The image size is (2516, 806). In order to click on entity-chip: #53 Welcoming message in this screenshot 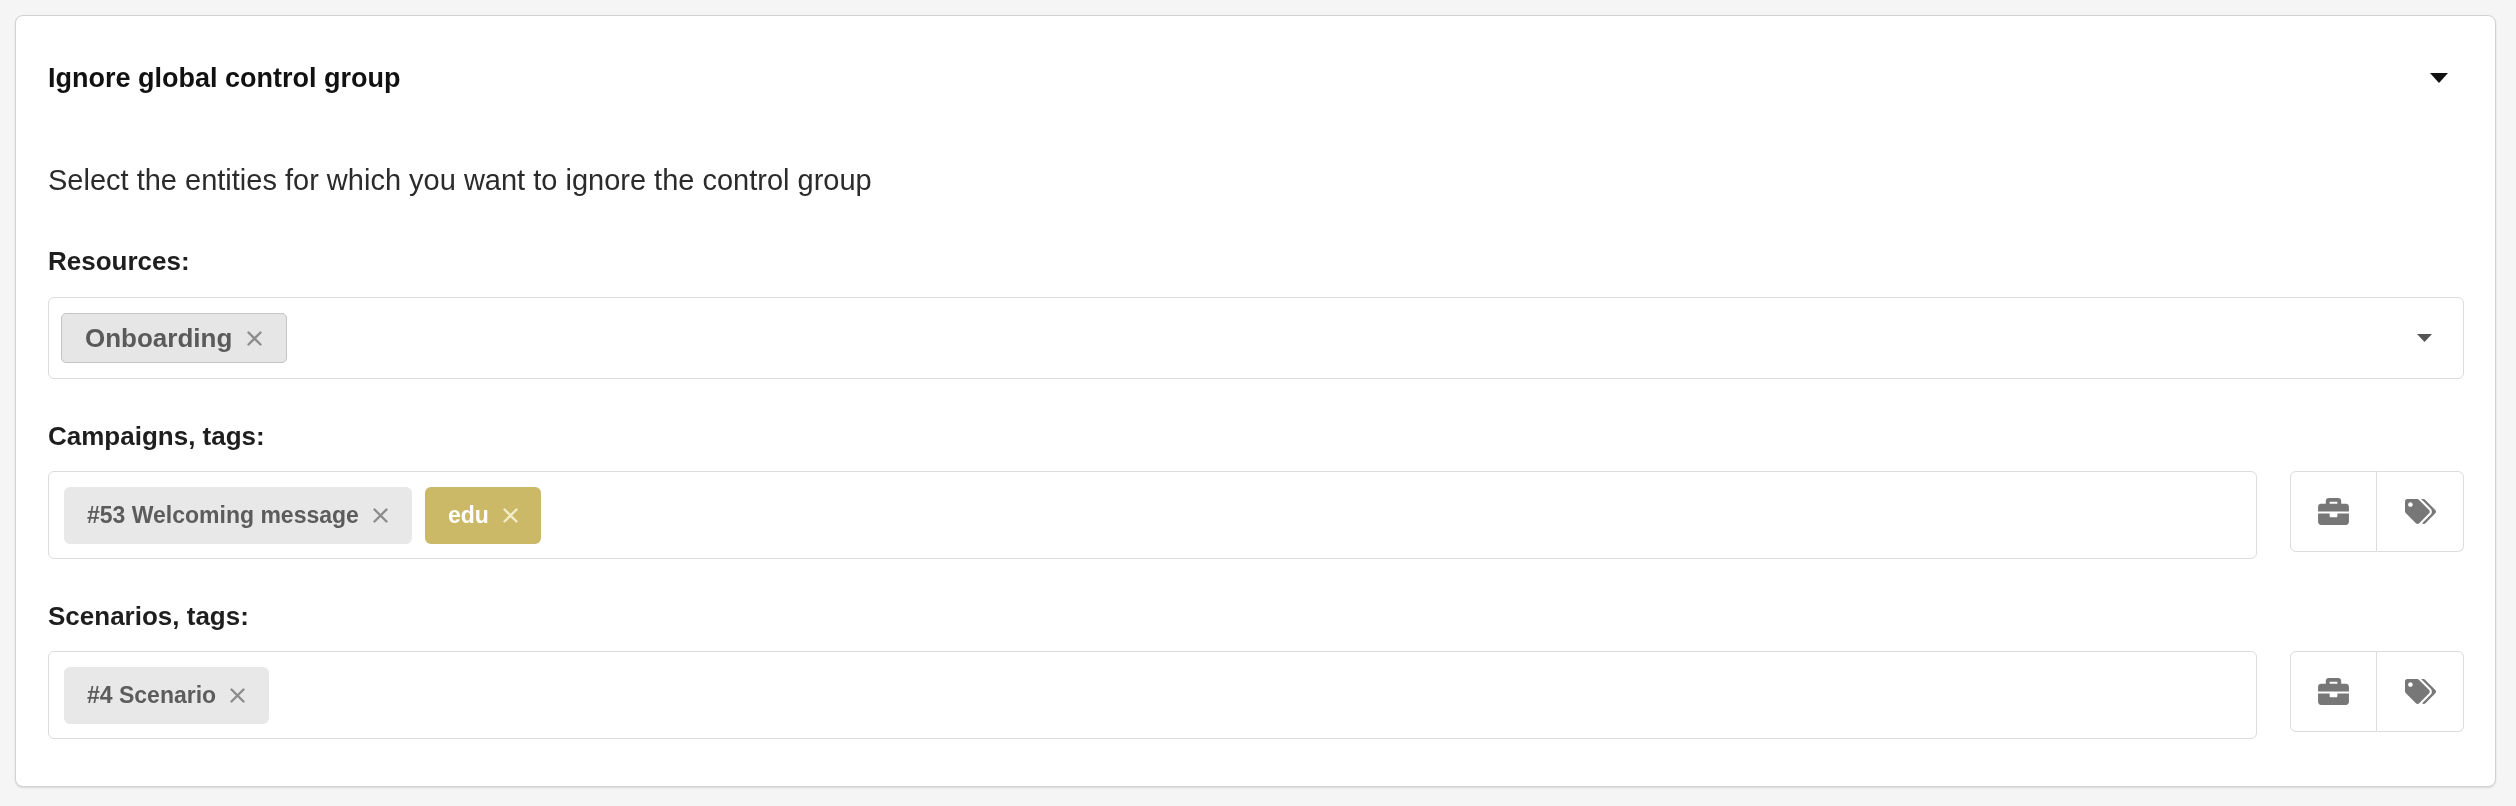, I will do `click(238, 515)`.